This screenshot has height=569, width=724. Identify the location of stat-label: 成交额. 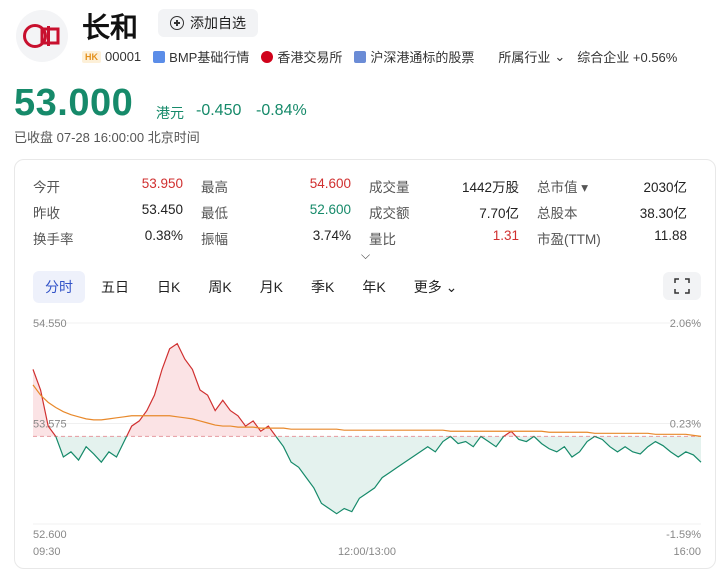
(389, 213).